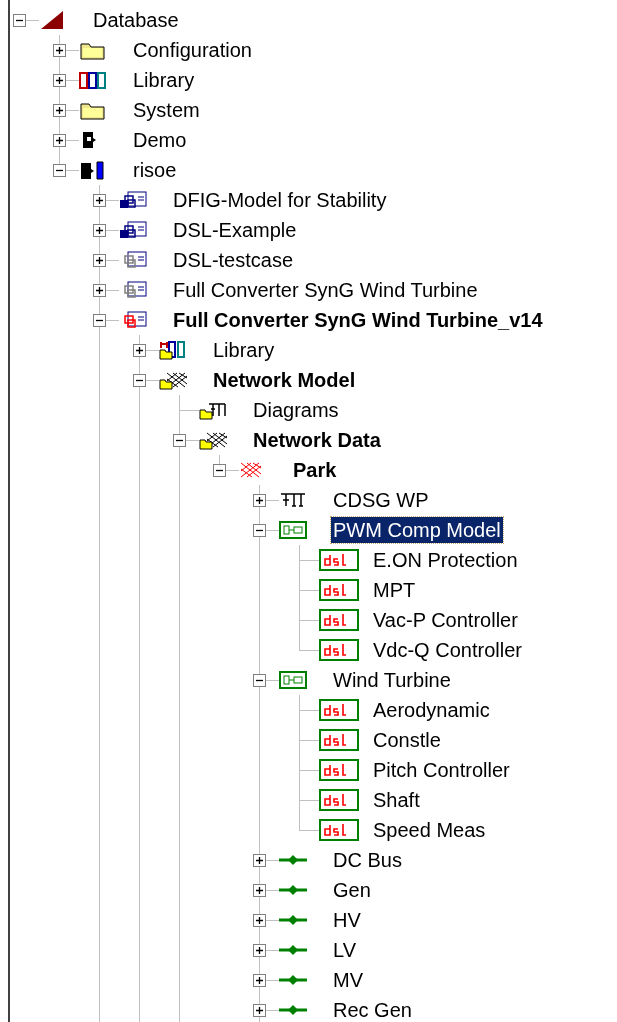  Describe the element at coordinates (445, 620) in the screenshot. I see `tree-item-label: Vac-P Controller` at that location.